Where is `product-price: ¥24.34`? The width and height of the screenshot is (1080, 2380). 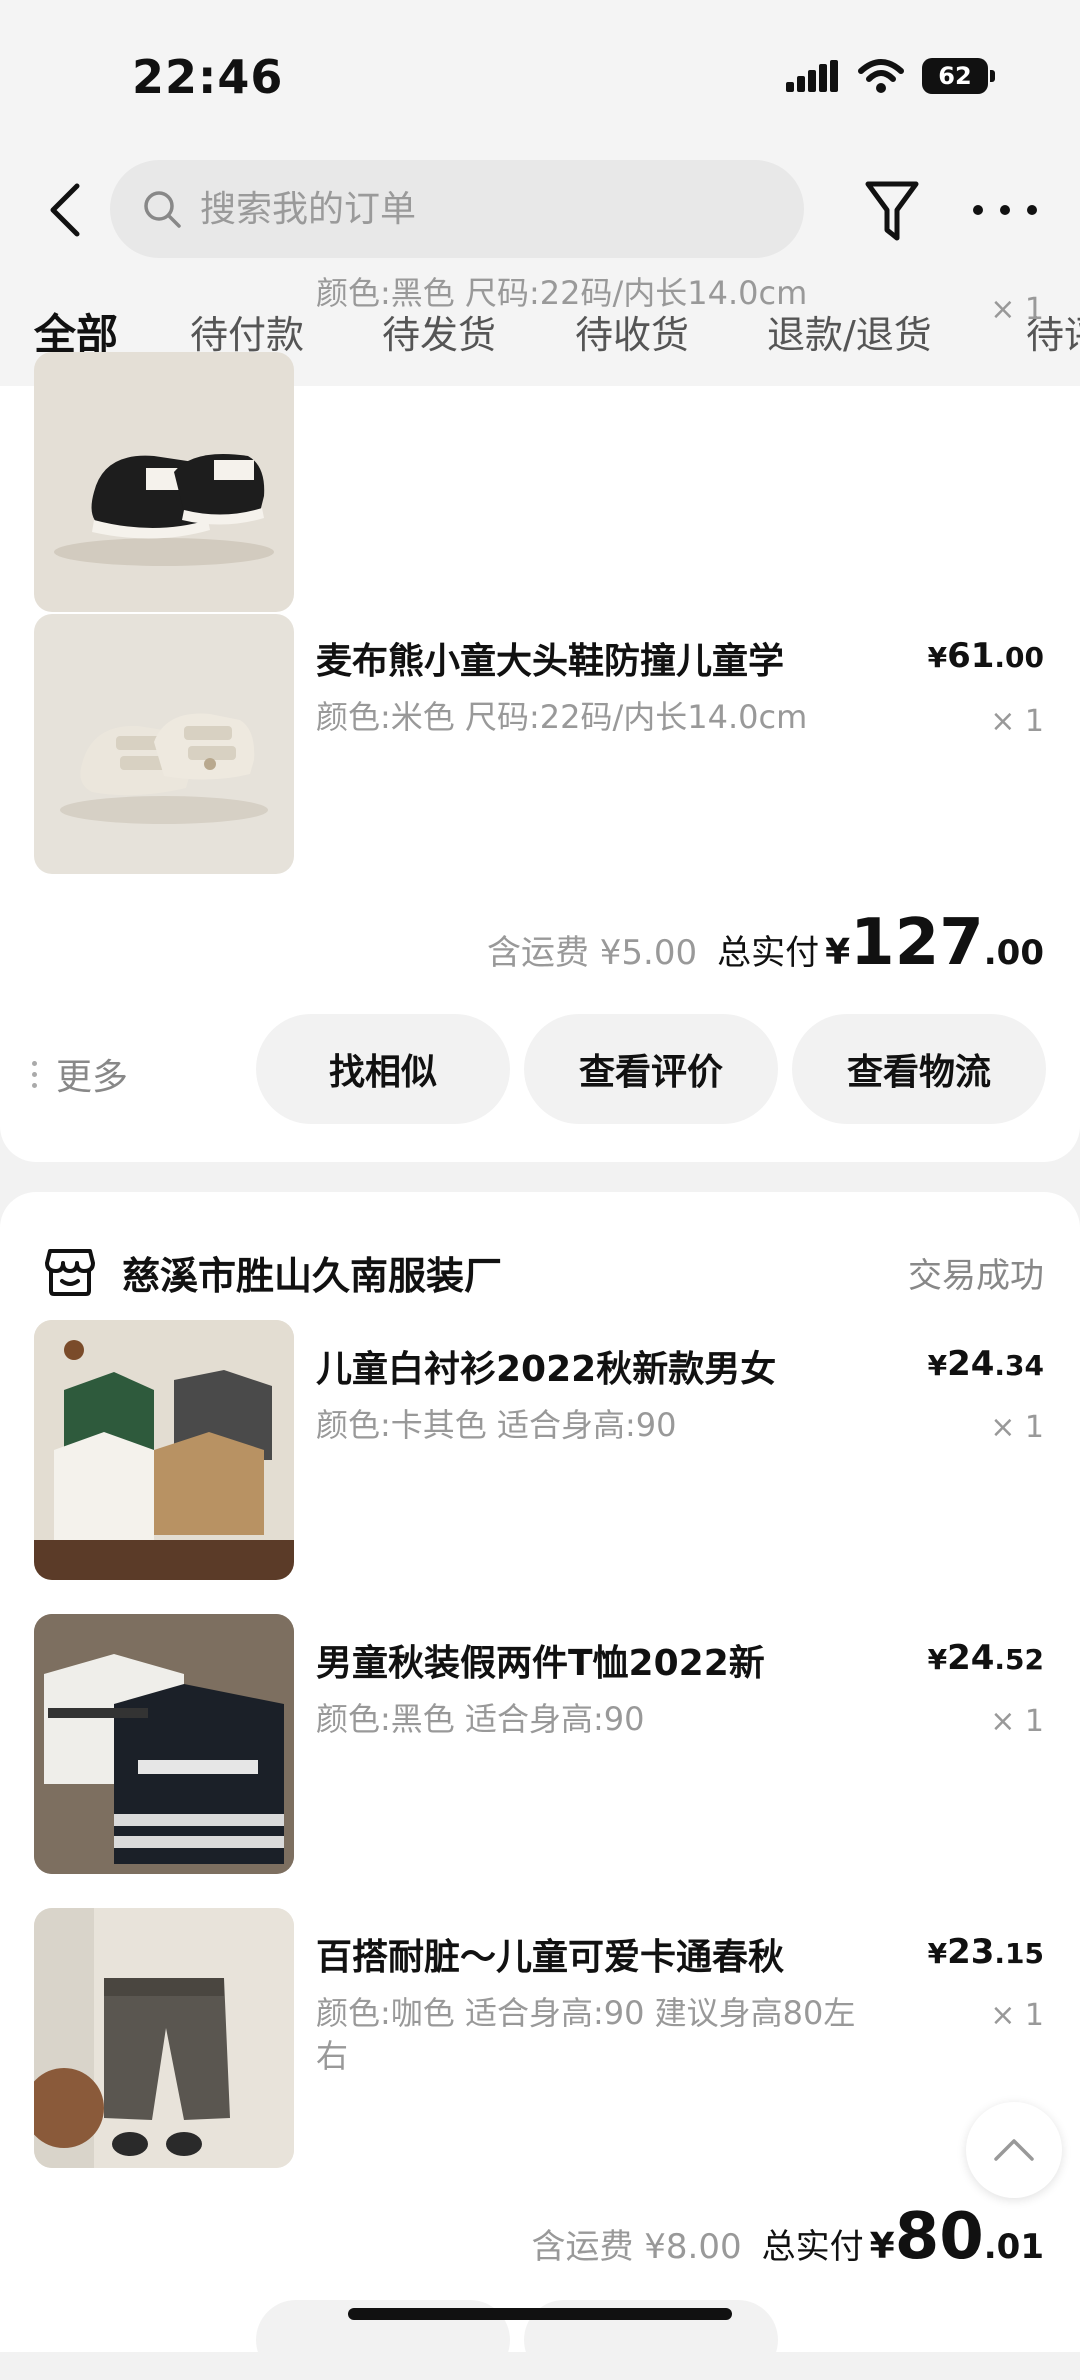
product-price: ¥24.34 is located at coordinates (986, 1364).